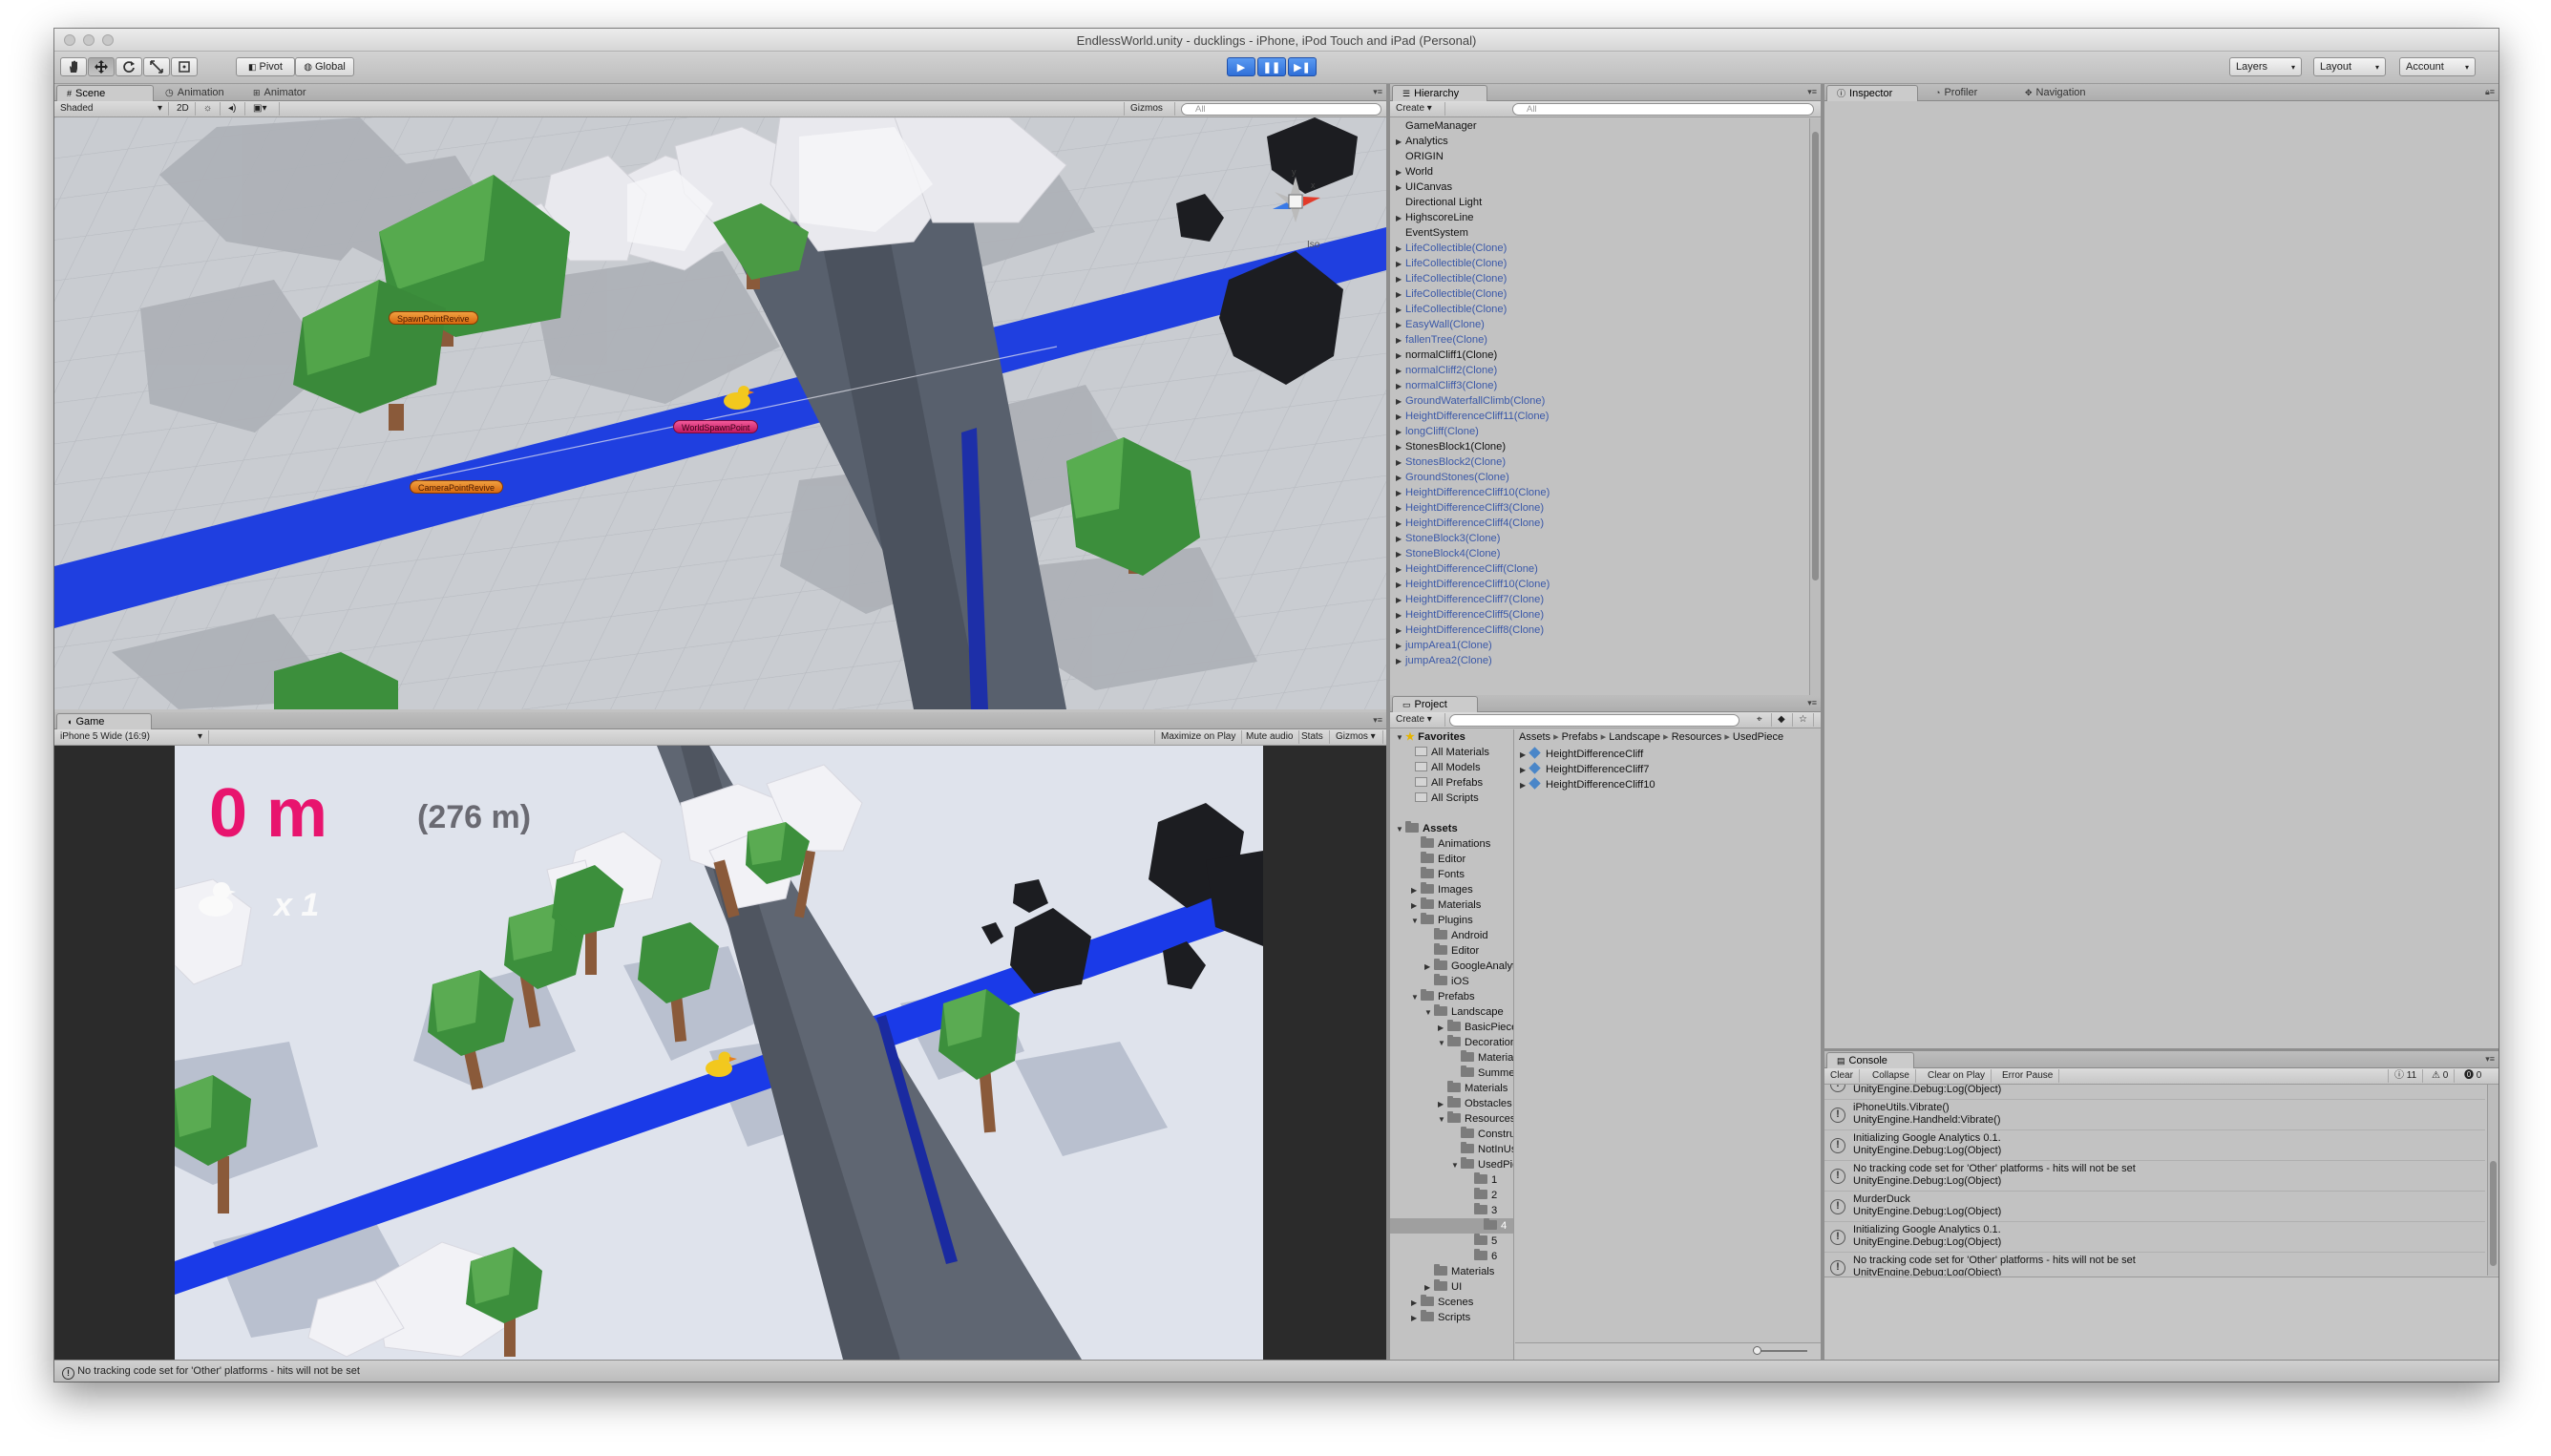 The height and width of the screenshot is (1456, 2551). What do you see at coordinates (1872, 93) in the screenshot?
I see `tab-inspector: ⓘ Inspector` at bounding box center [1872, 93].